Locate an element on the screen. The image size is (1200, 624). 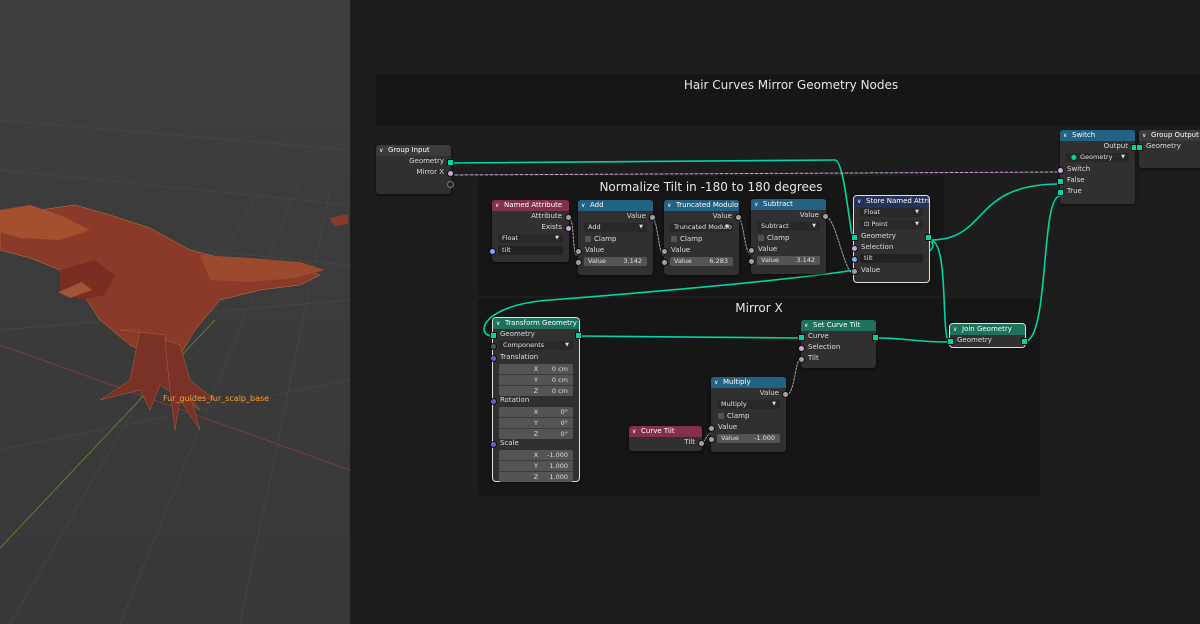
geometry-socket is located at coordinates (450, 162).